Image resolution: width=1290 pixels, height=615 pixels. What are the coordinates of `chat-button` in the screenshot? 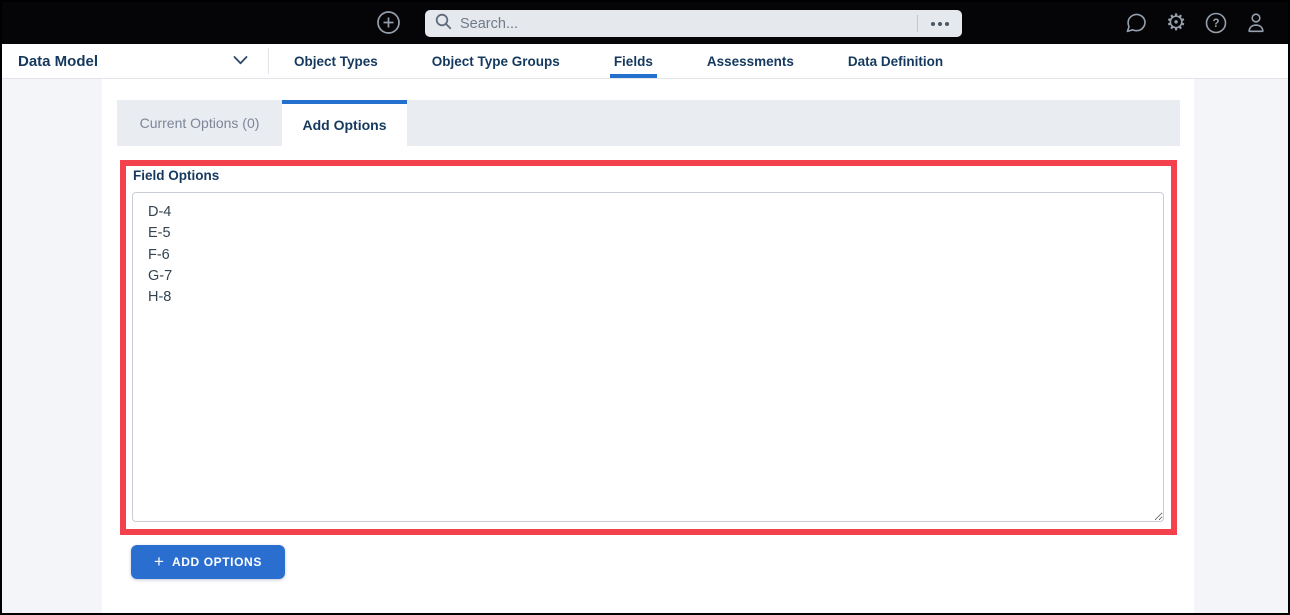 It's located at (1136, 23).